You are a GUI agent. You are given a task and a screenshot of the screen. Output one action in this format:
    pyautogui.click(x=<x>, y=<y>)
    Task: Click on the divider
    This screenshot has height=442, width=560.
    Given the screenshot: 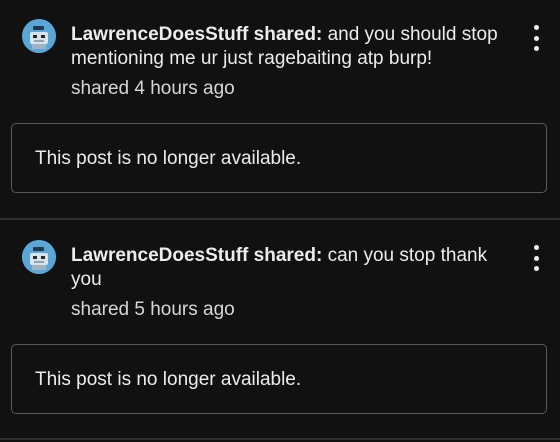 What is the action you would take?
    pyautogui.click(x=280, y=439)
    